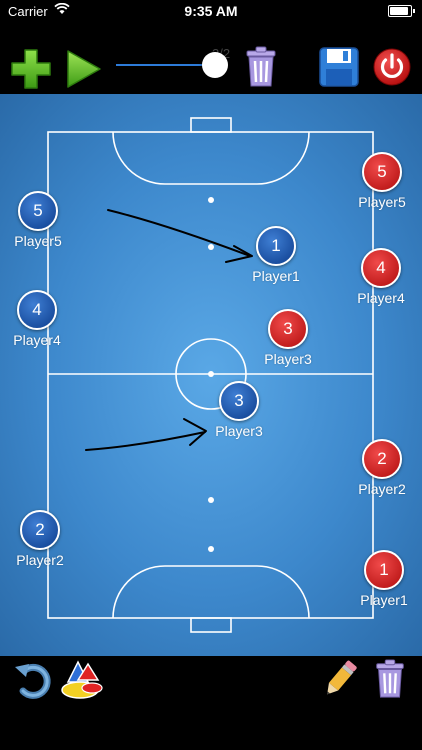 The height and width of the screenshot is (750, 422). I want to click on blue-player-3: 3 Player3, so click(239, 410).